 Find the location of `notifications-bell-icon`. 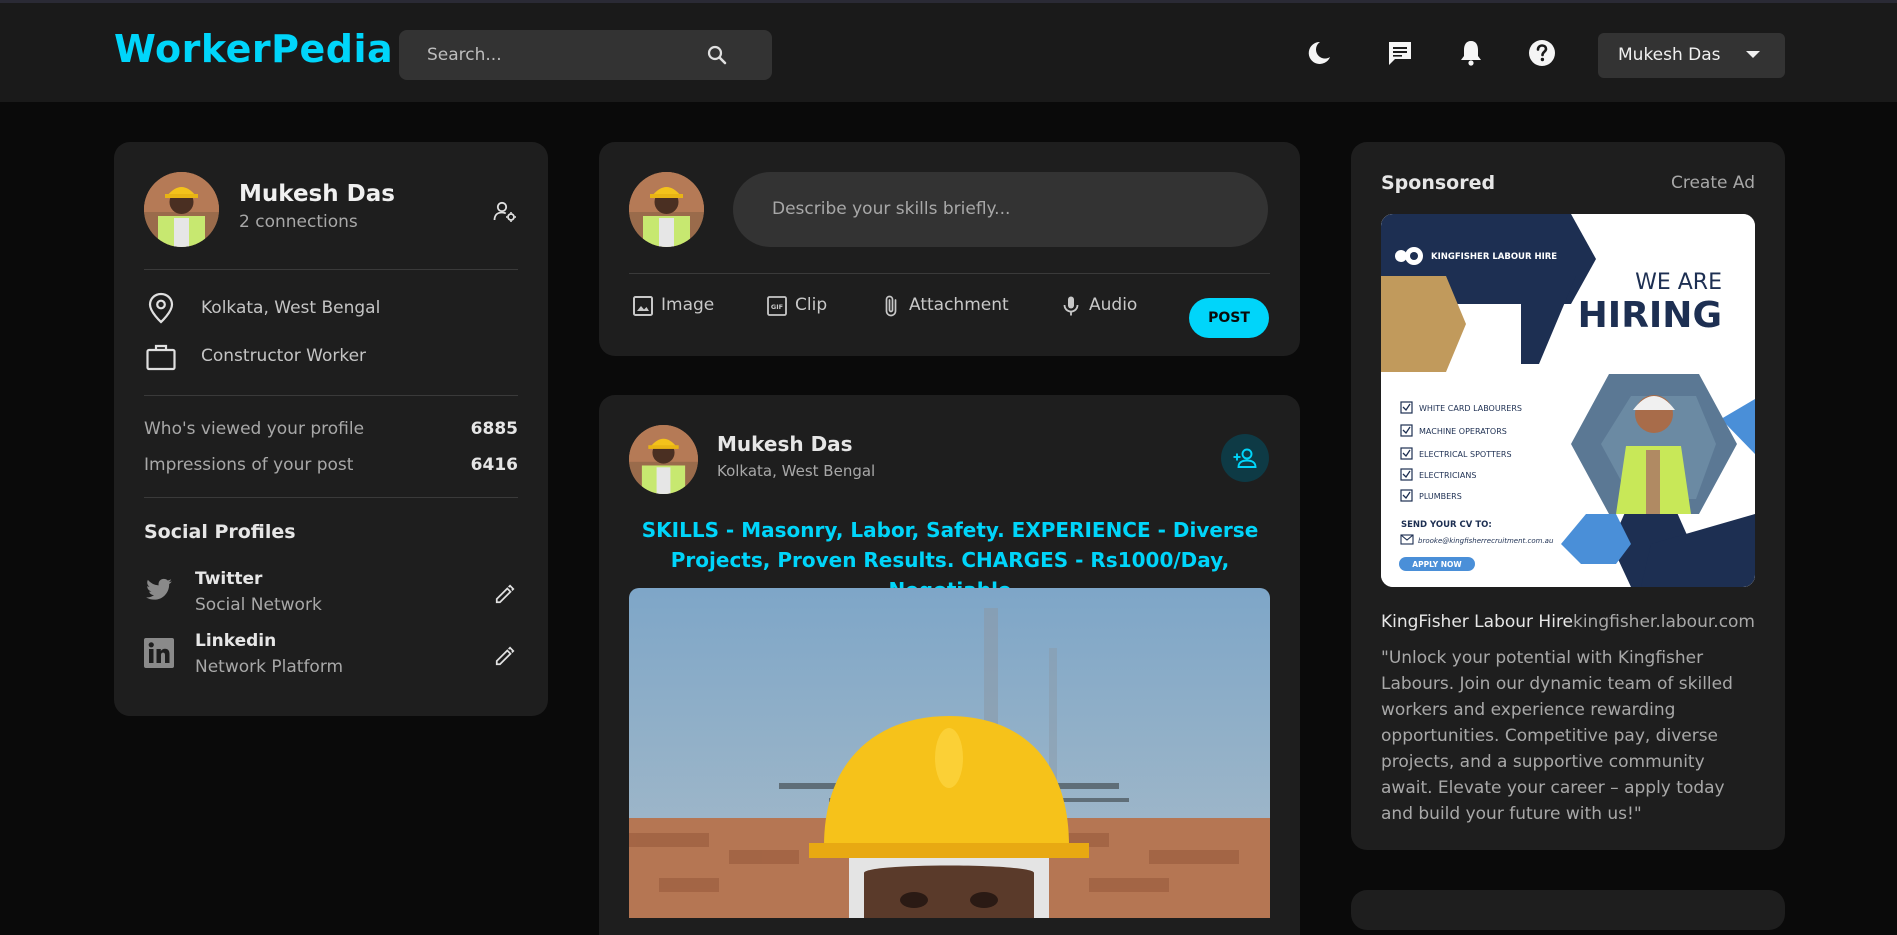

notifications-bell-icon is located at coordinates (1471, 53).